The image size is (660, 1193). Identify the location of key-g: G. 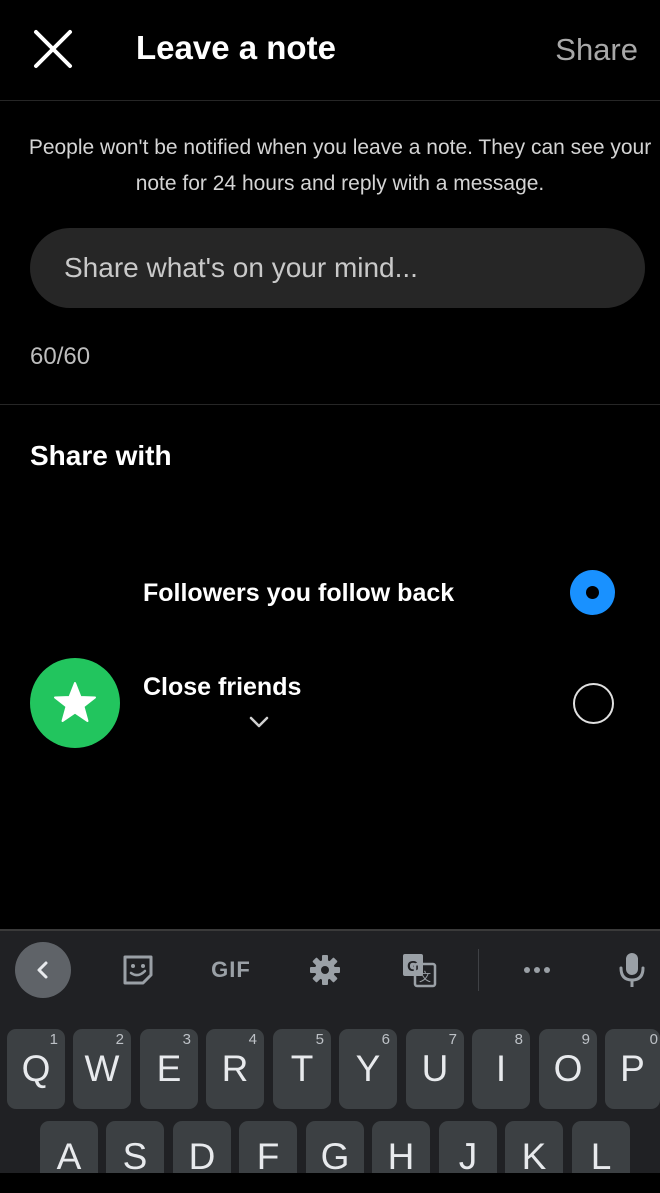
(335, 1149).